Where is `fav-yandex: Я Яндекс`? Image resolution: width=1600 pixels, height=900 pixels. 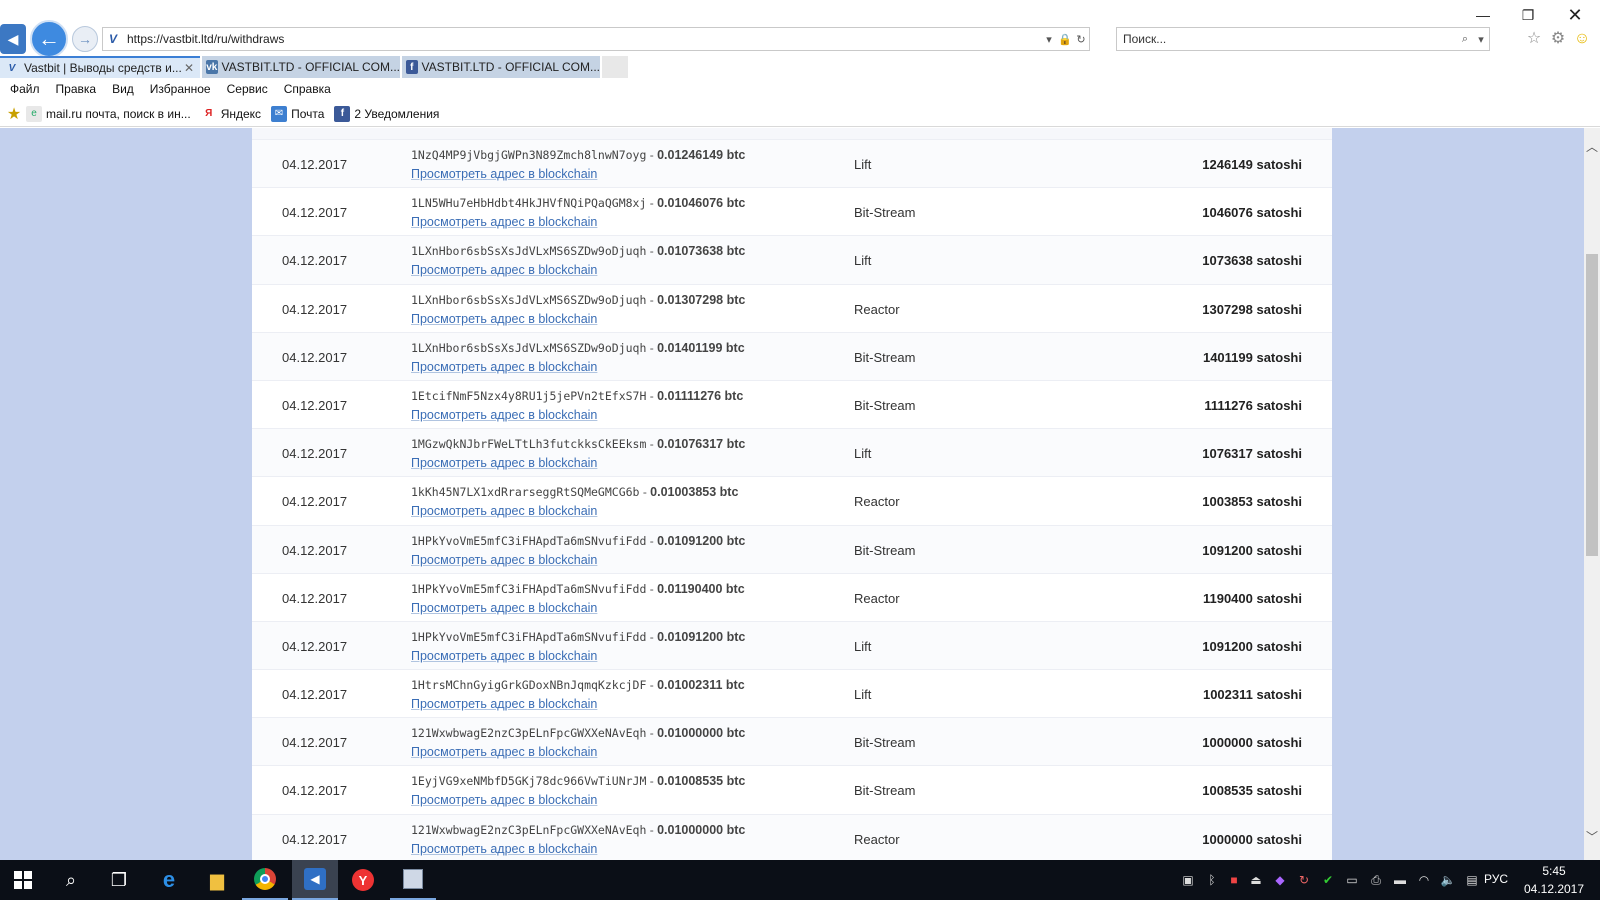 fav-yandex: Я Яндекс is located at coordinates (230, 113).